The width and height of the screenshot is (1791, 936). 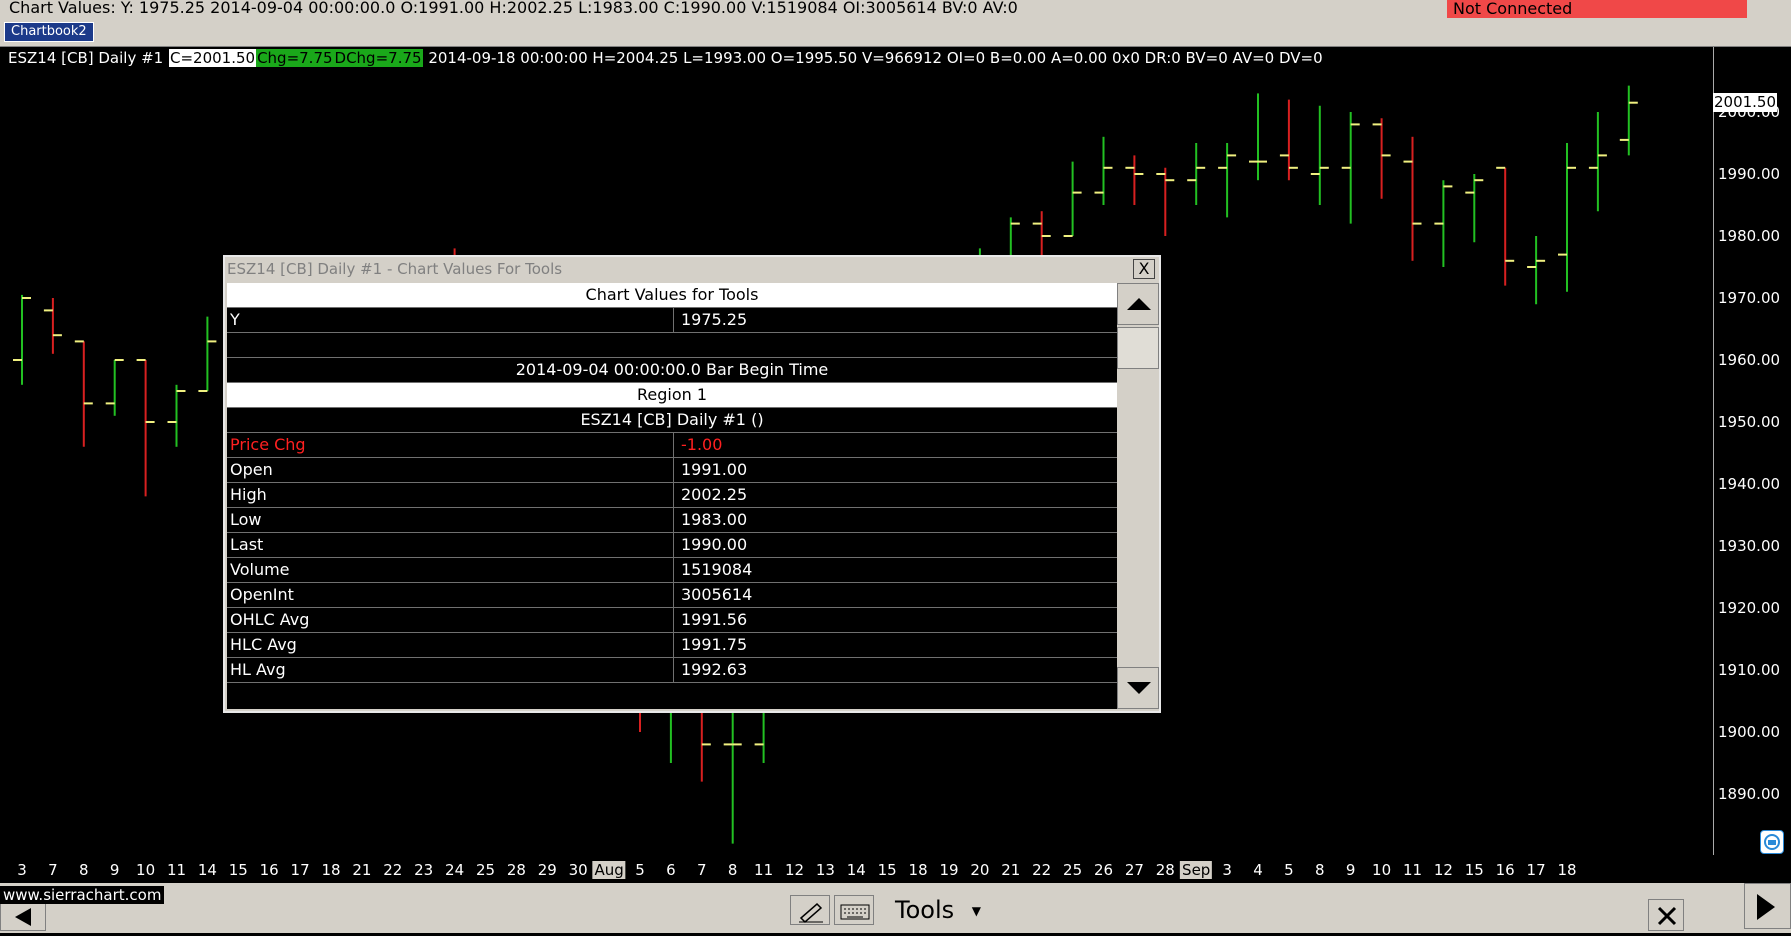 I want to click on date-tick-label: 22, so click(x=1042, y=870).